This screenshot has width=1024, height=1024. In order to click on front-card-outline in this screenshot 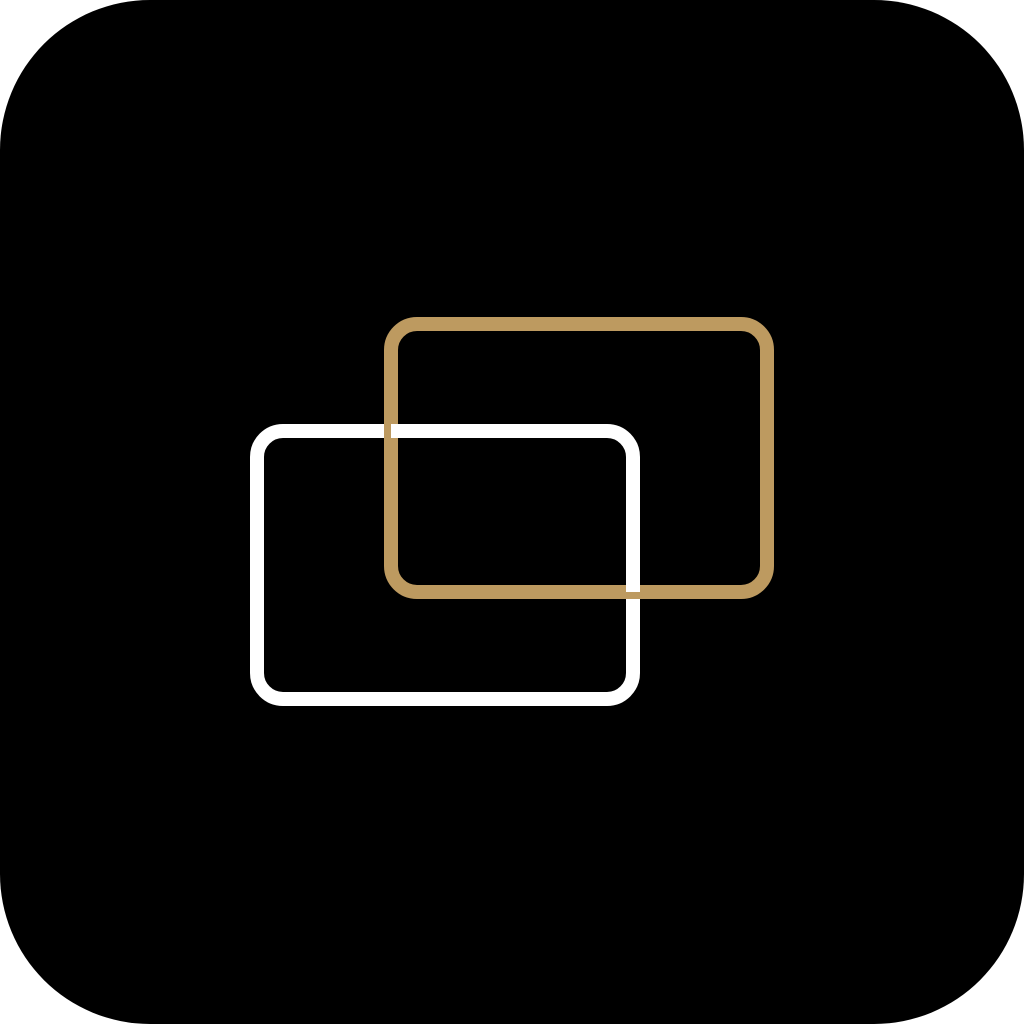, I will do `click(445, 565)`.